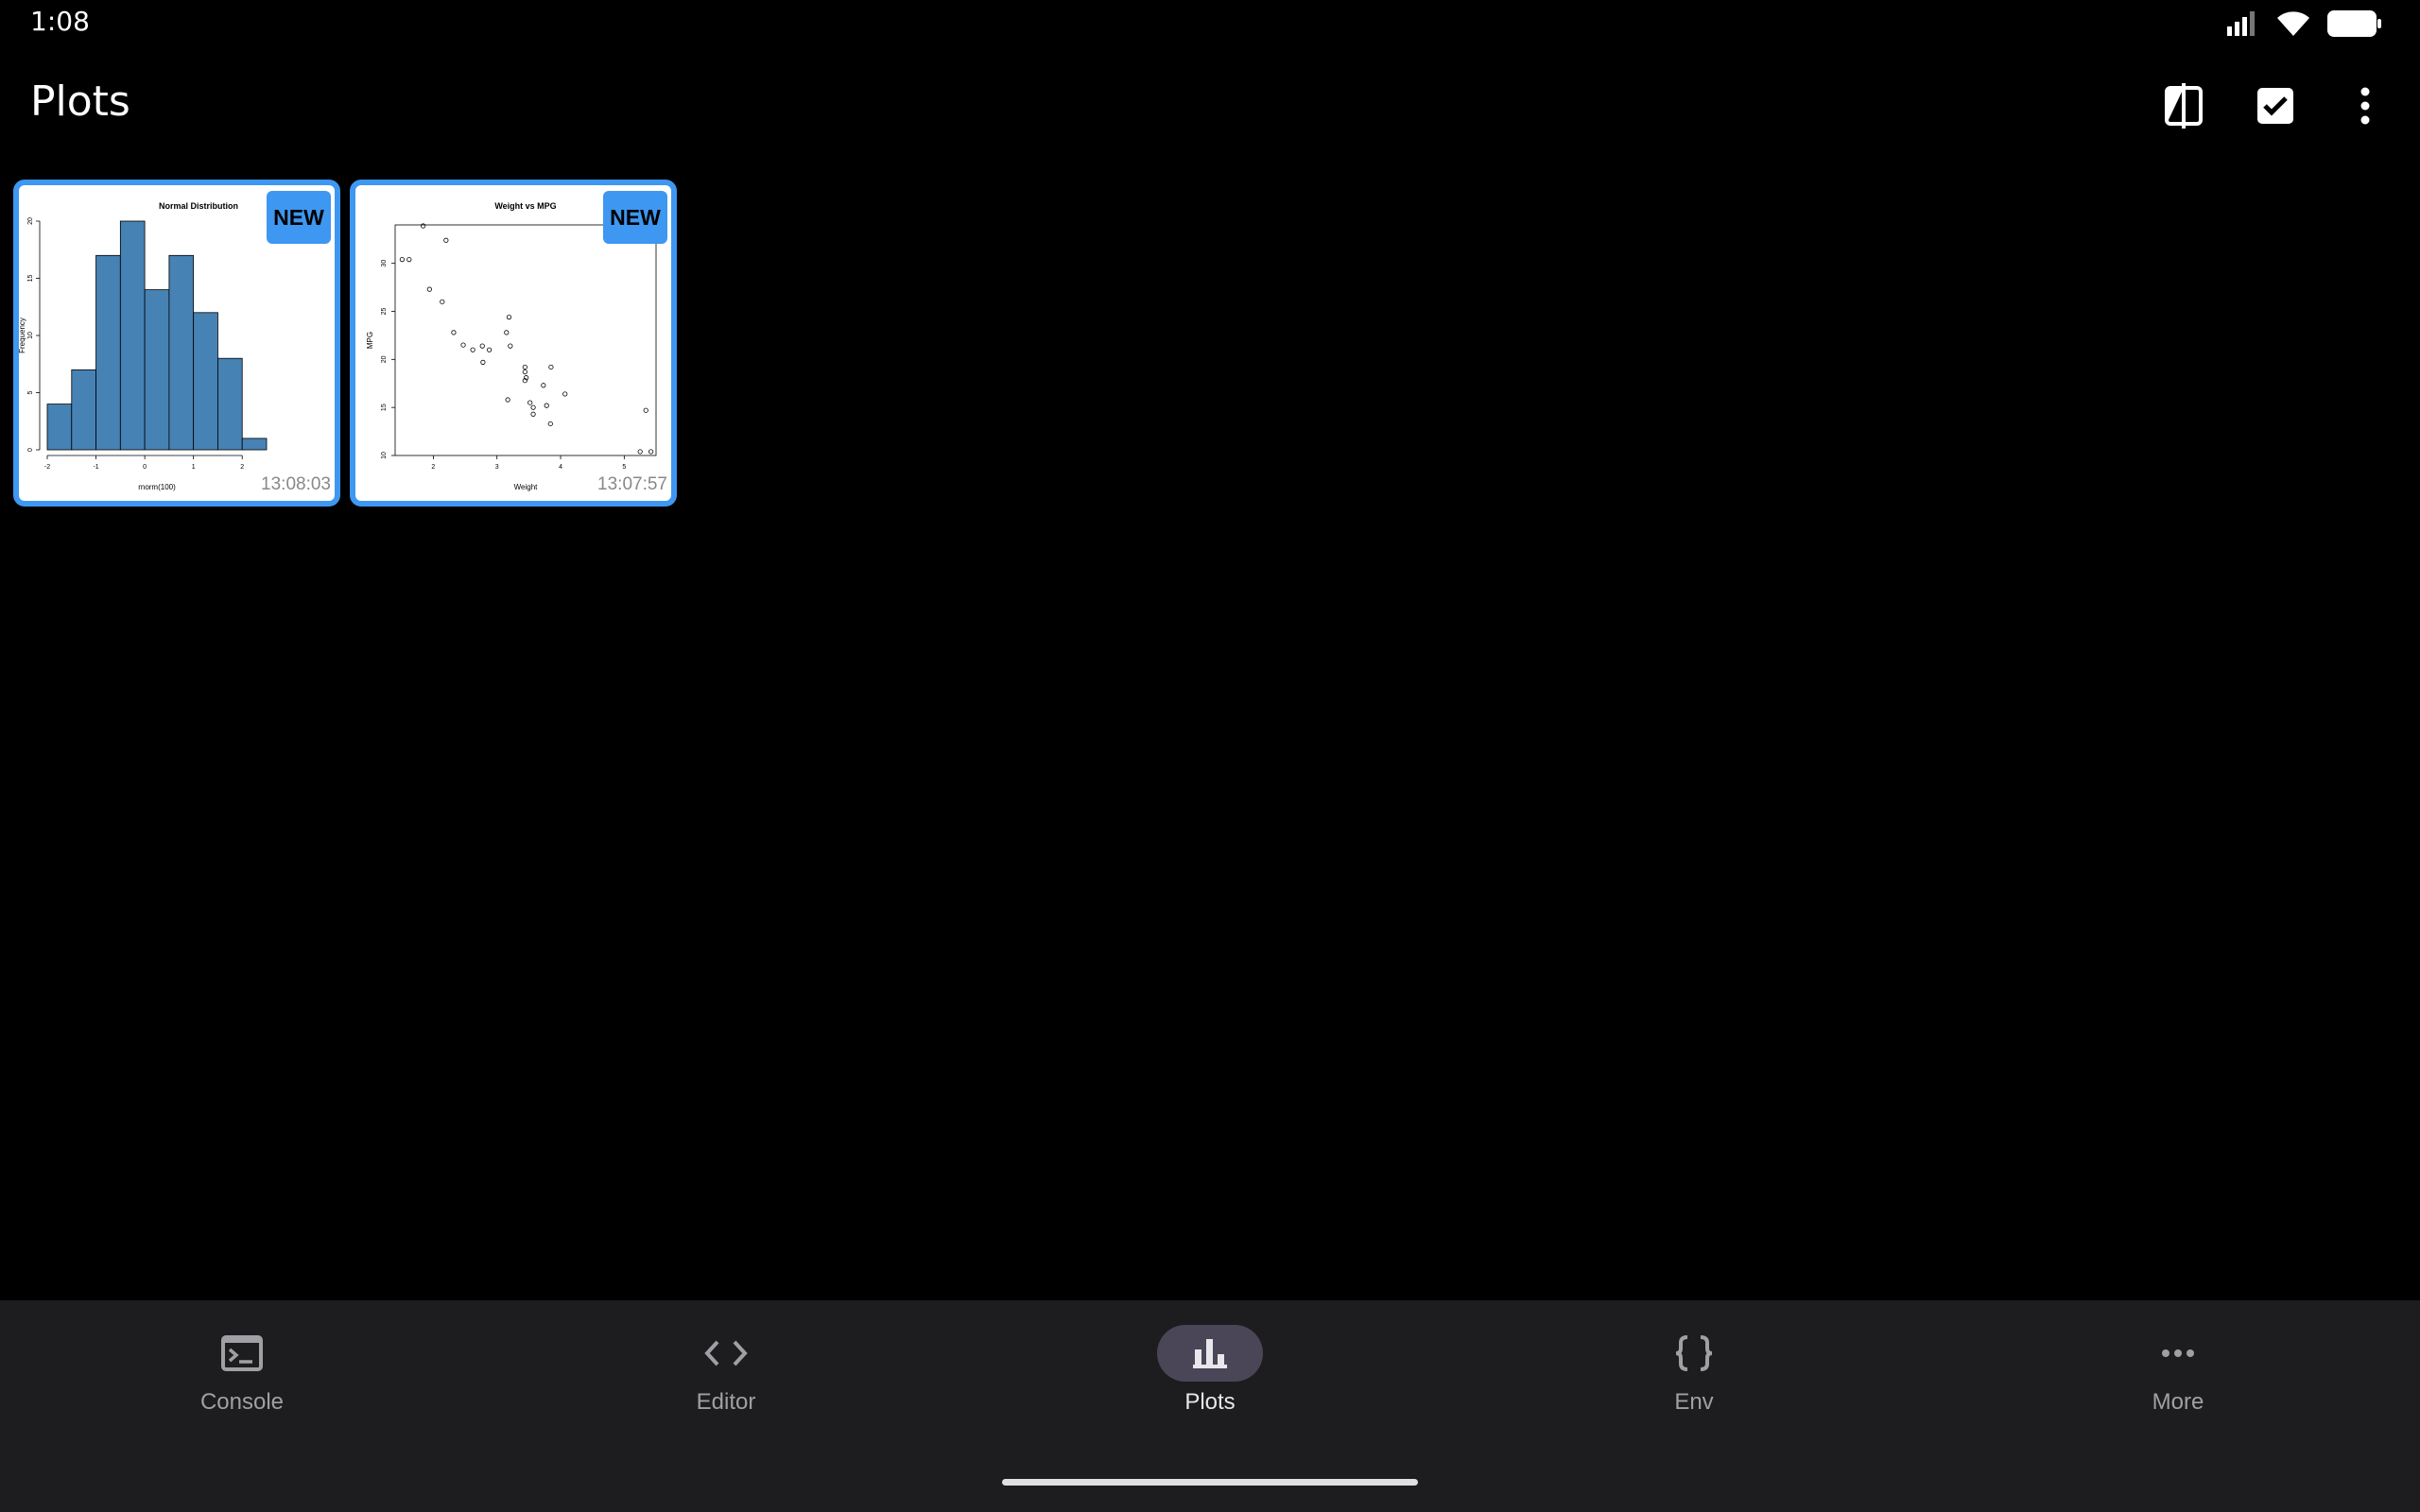  Describe the element at coordinates (726, 1402) in the screenshot. I see `nav-label: Editor` at that location.